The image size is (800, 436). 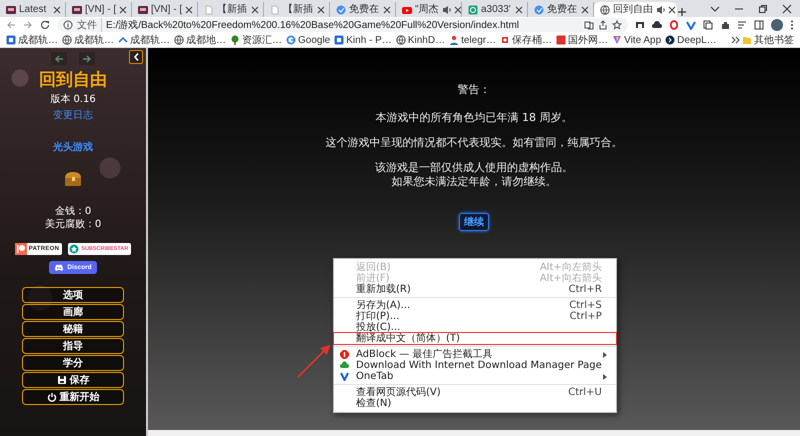 What do you see at coordinates (308, 40) in the screenshot?
I see `bookmark: Google` at bounding box center [308, 40].